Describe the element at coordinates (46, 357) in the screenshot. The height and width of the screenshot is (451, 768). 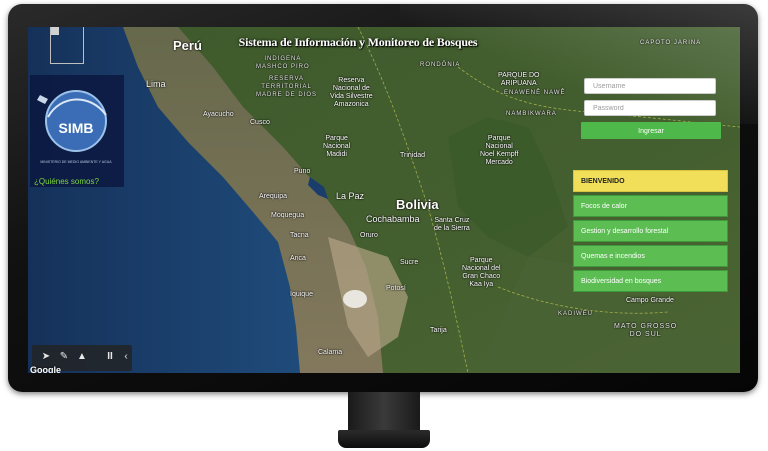
I see `select-arrow-icon: ➤` at that location.